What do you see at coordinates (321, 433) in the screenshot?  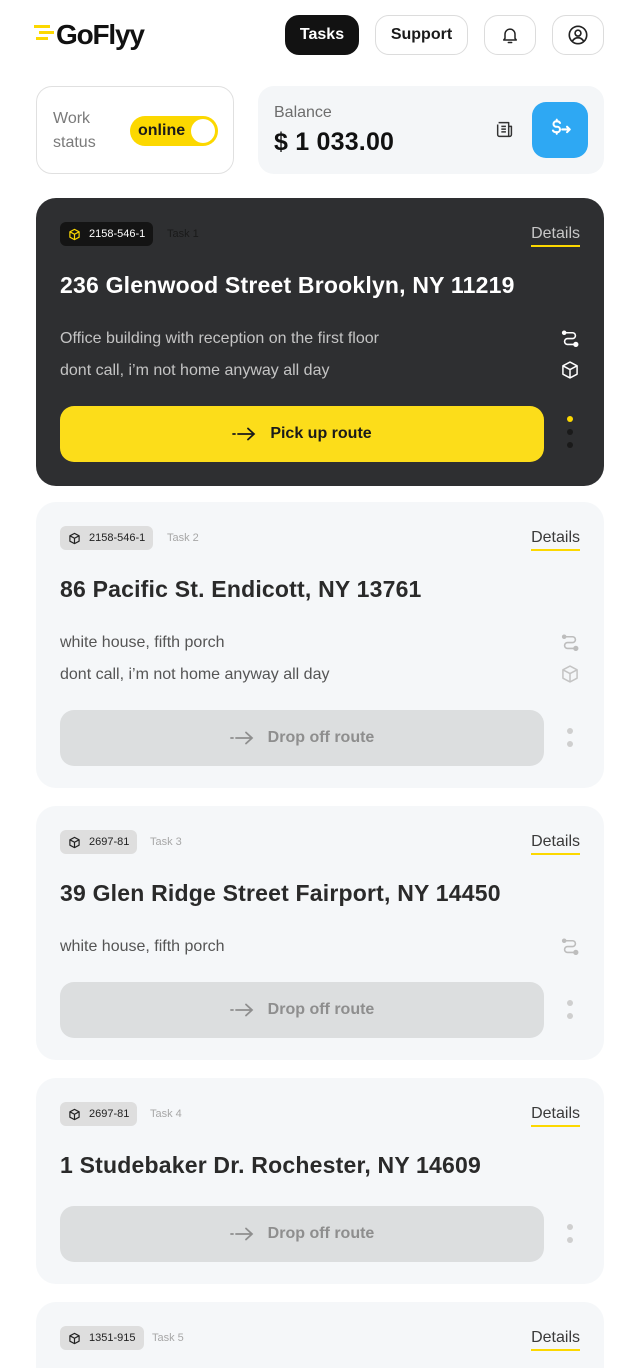 I see `action-label: Pick up route` at bounding box center [321, 433].